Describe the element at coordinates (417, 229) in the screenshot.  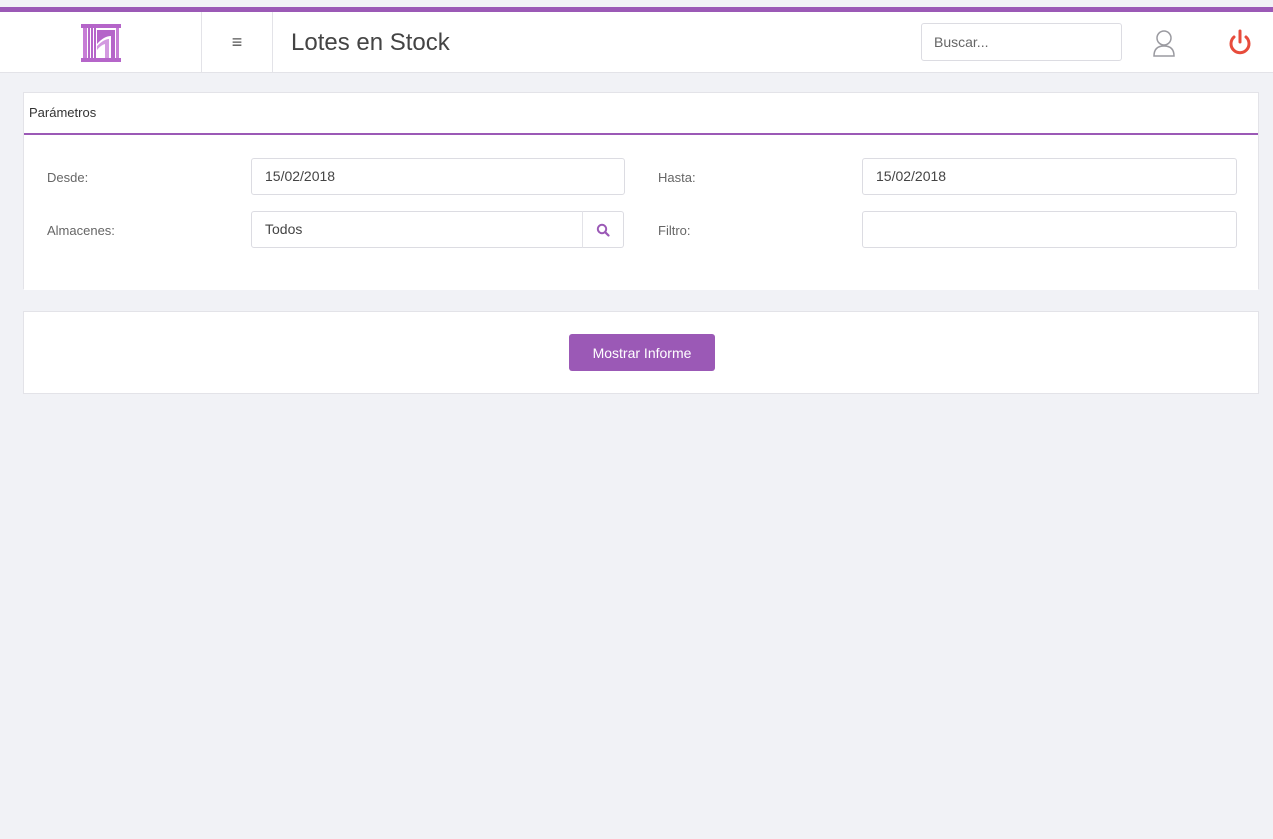
I see `almacenes-field: Todos` at that location.